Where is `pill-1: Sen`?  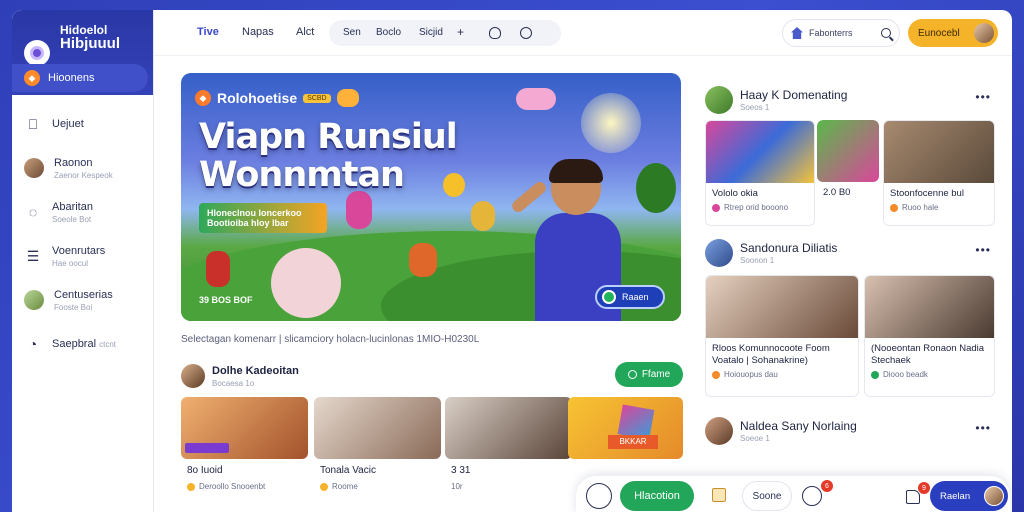
pill-1: Sen is located at coordinates (352, 32).